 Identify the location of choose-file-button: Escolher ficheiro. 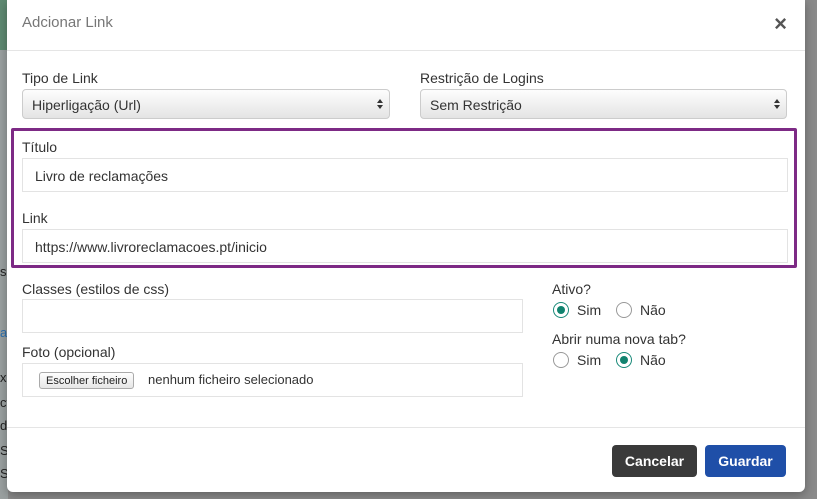
(87, 380).